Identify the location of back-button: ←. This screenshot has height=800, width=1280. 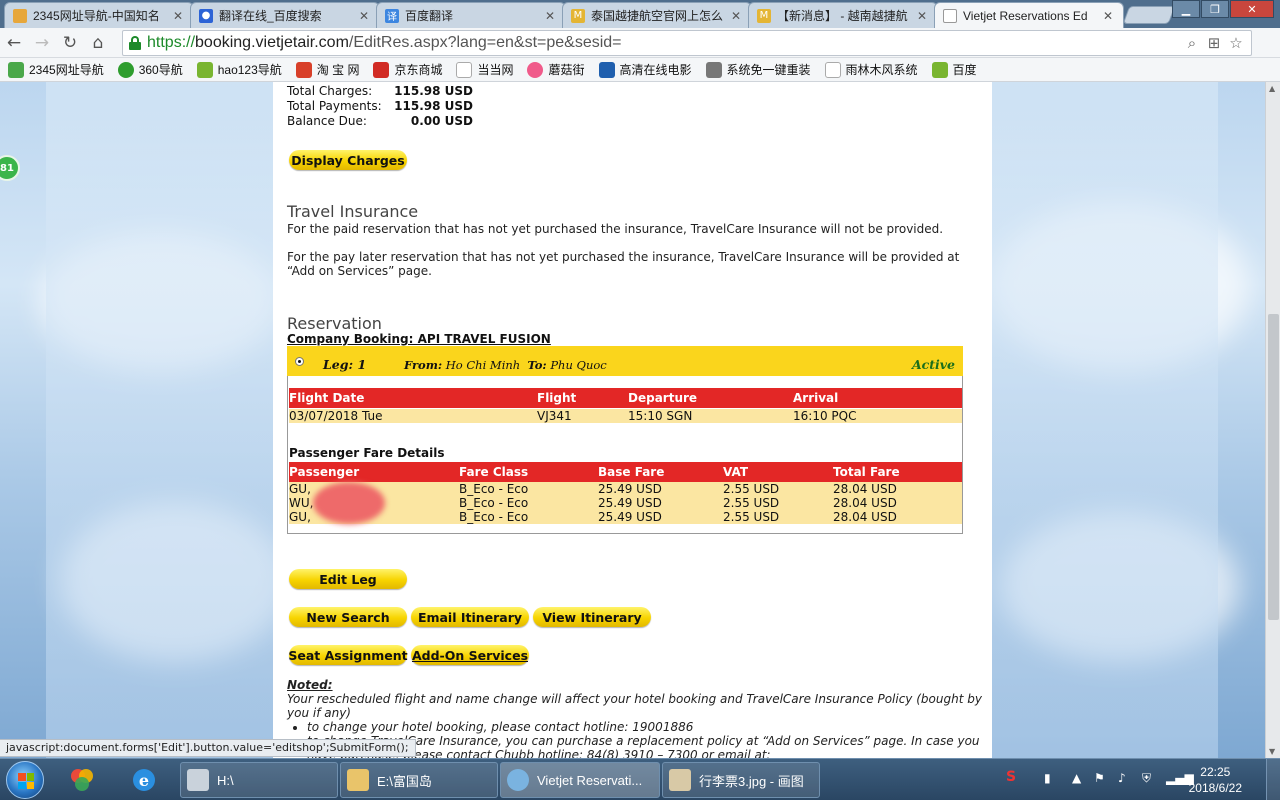
(14, 43).